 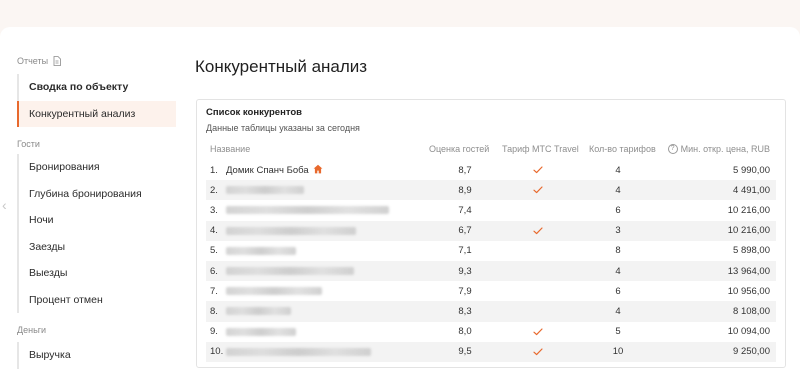 What do you see at coordinates (214, 210) in the screenshot?
I see `row-number: 3.` at bounding box center [214, 210].